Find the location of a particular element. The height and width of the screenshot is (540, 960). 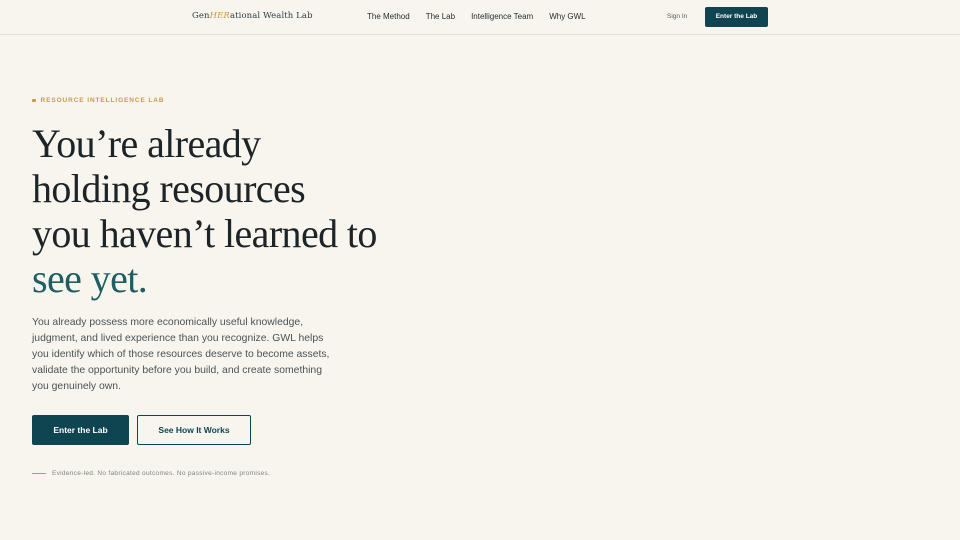

hero-eyebrow: RESOURCE INTELLIGENCE LAB is located at coordinates (98, 100).